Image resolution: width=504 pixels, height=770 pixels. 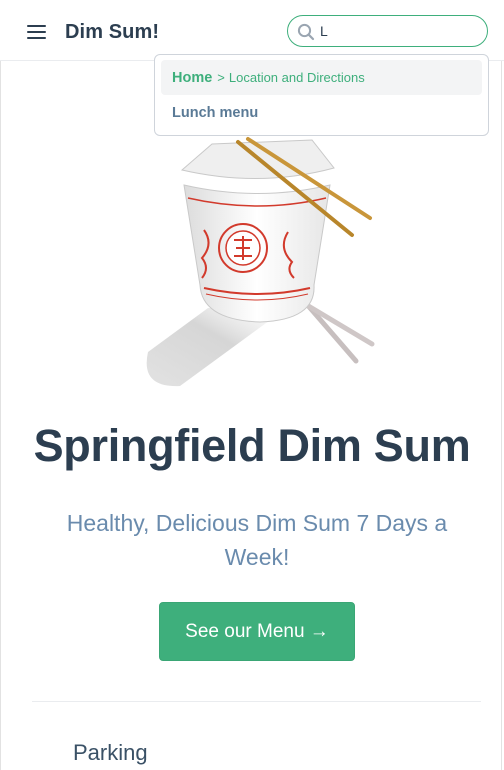 I want to click on hero-title: Springfield Dim Sum, so click(x=252, y=445).